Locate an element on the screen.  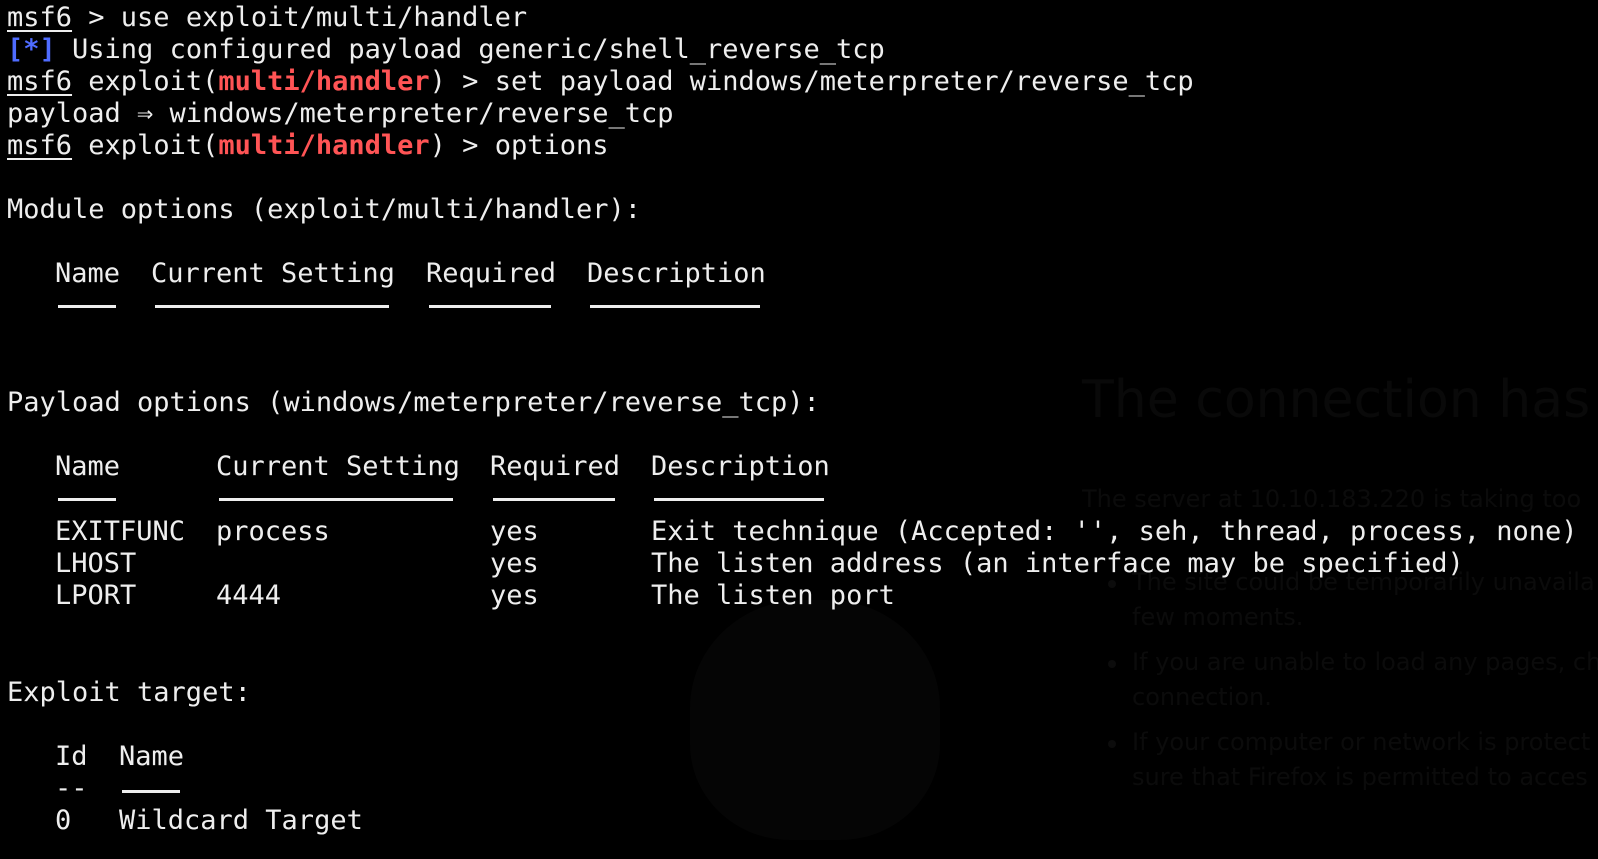
info-tag: [*] is located at coordinates (31, 49).